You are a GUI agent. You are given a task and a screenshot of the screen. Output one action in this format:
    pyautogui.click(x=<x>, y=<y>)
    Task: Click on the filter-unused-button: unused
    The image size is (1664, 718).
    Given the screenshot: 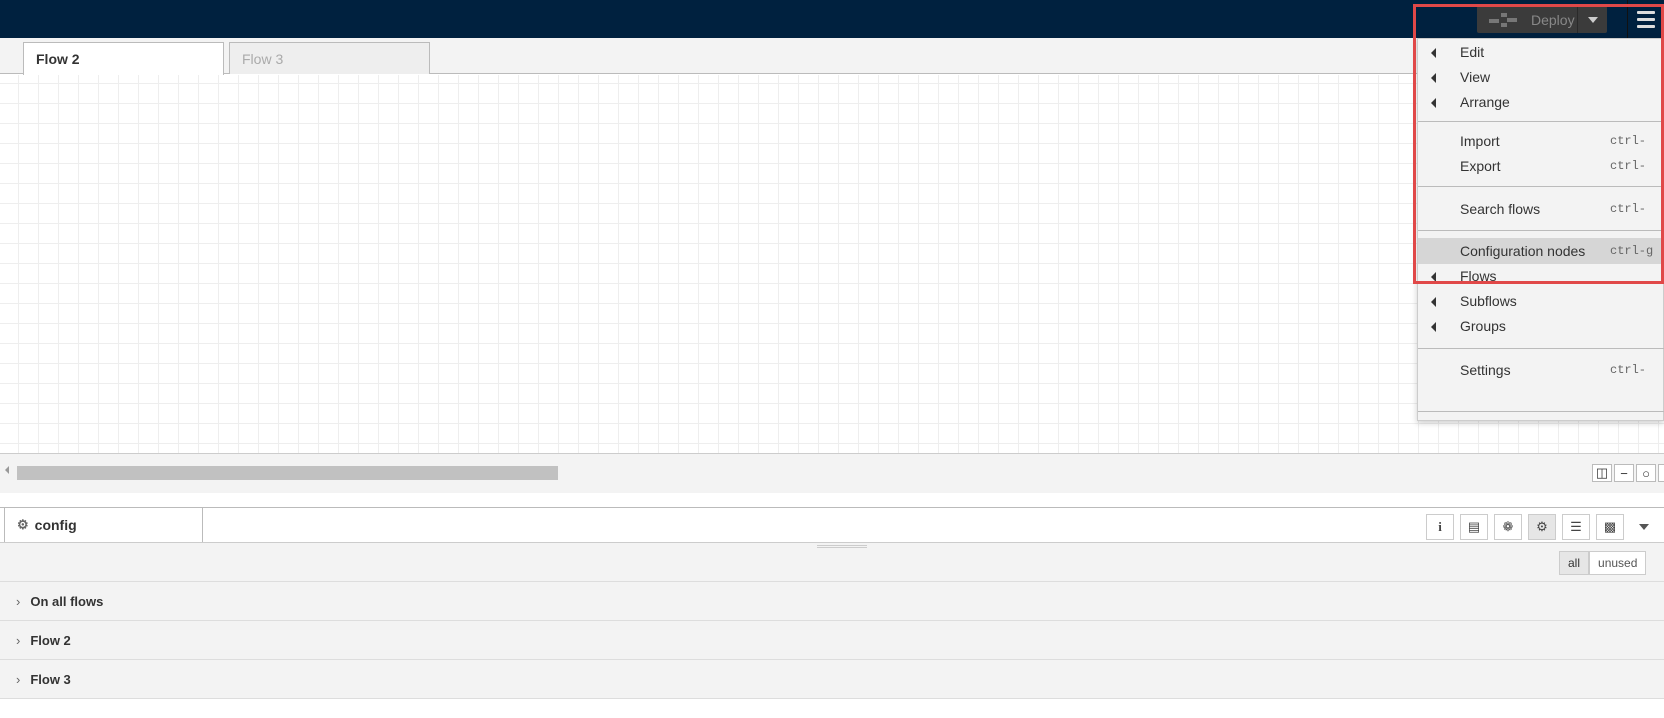 What is the action you would take?
    pyautogui.click(x=1618, y=563)
    